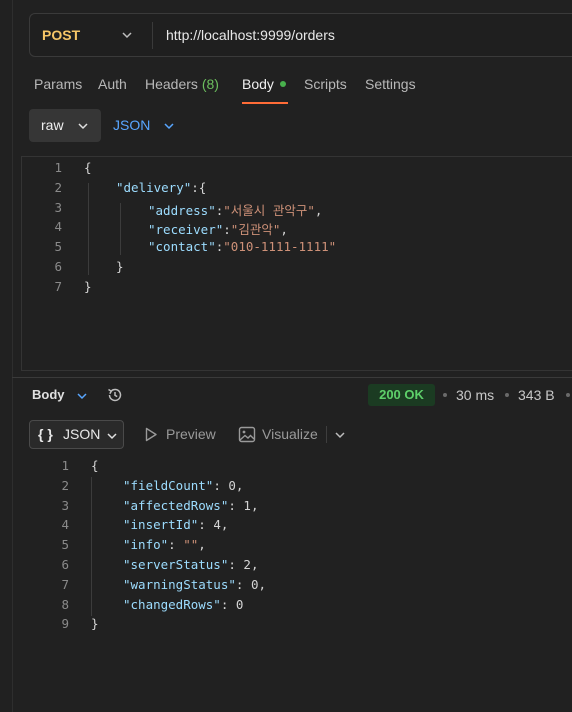  Describe the element at coordinates (210, 84) in the screenshot. I see `headers-count-badge: (8)` at that location.